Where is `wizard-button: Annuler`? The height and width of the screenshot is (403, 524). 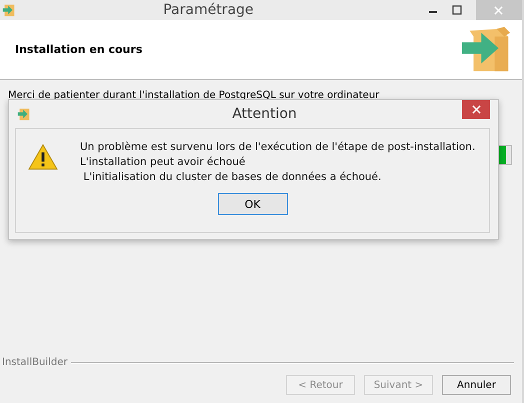
wizard-button: Annuler is located at coordinates (476, 385).